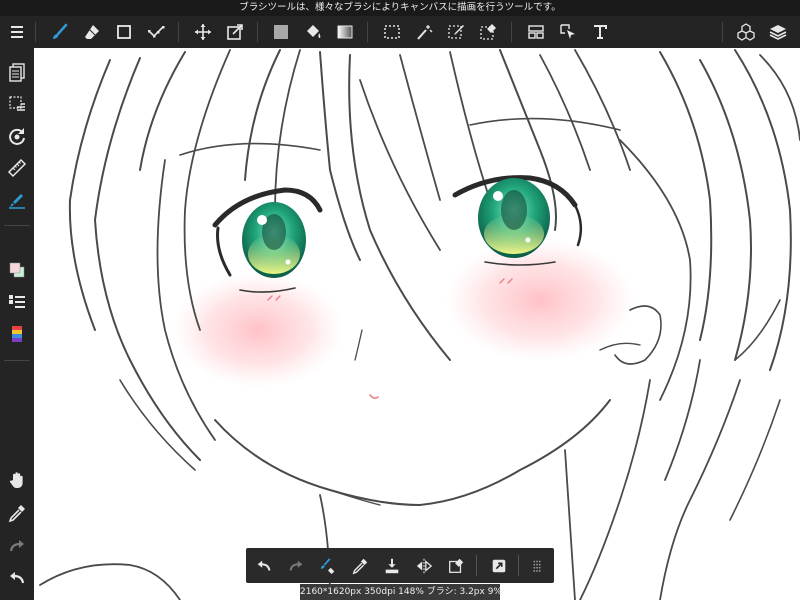 Image resolution: width=800 pixels, height=600 pixels. I want to click on tool-hint-text: ブラシツールは、様々なブラシによりキャンバスに描画を行うツールです。, so click(400, 7).